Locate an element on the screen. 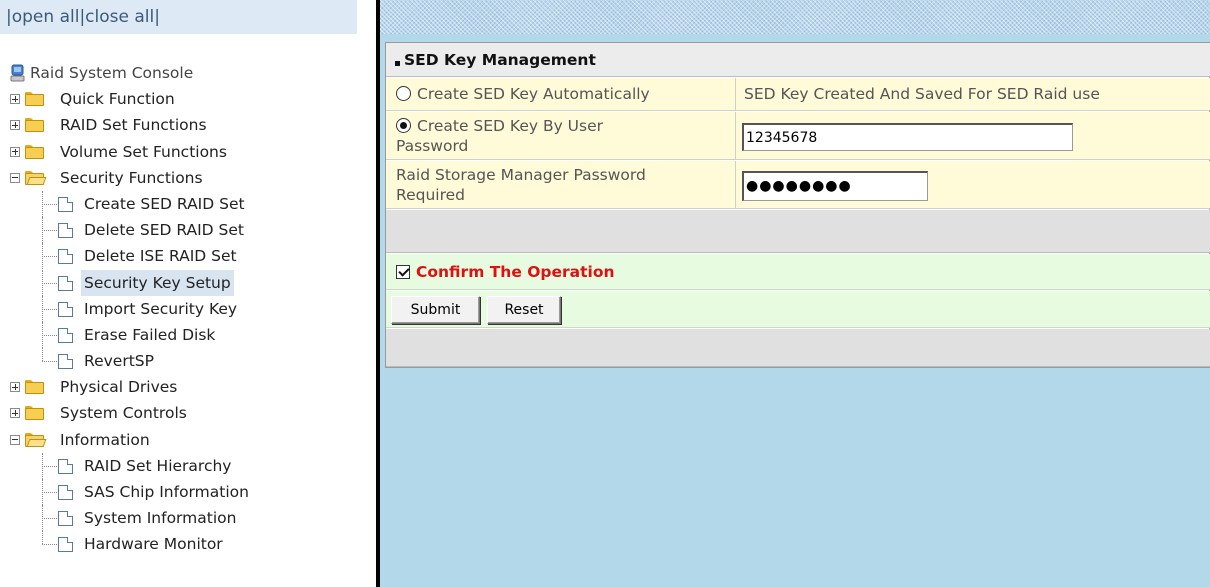 The width and height of the screenshot is (1210, 587). radio-user-label-1: Create SED Key By User is located at coordinates (510, 126).